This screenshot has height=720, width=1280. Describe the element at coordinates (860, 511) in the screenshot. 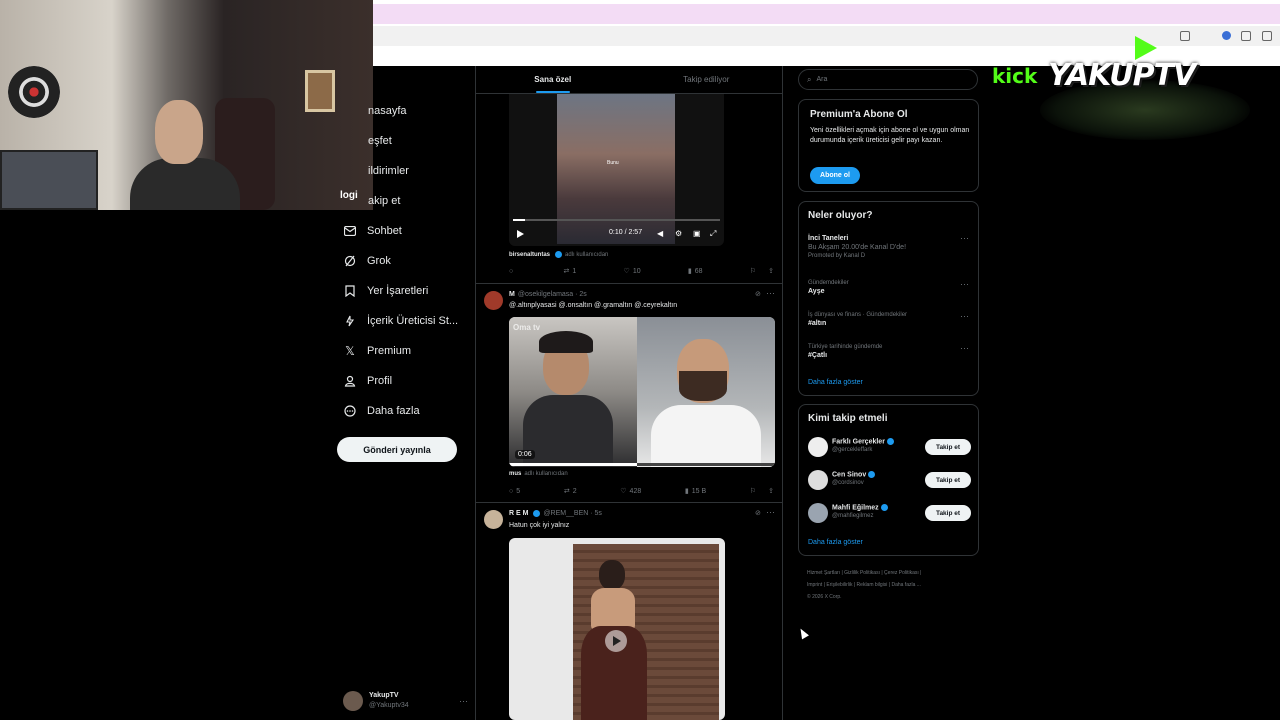

I see `follow-suggestion: Mahfi Eğilmez @mahfiegilmez` at that location.